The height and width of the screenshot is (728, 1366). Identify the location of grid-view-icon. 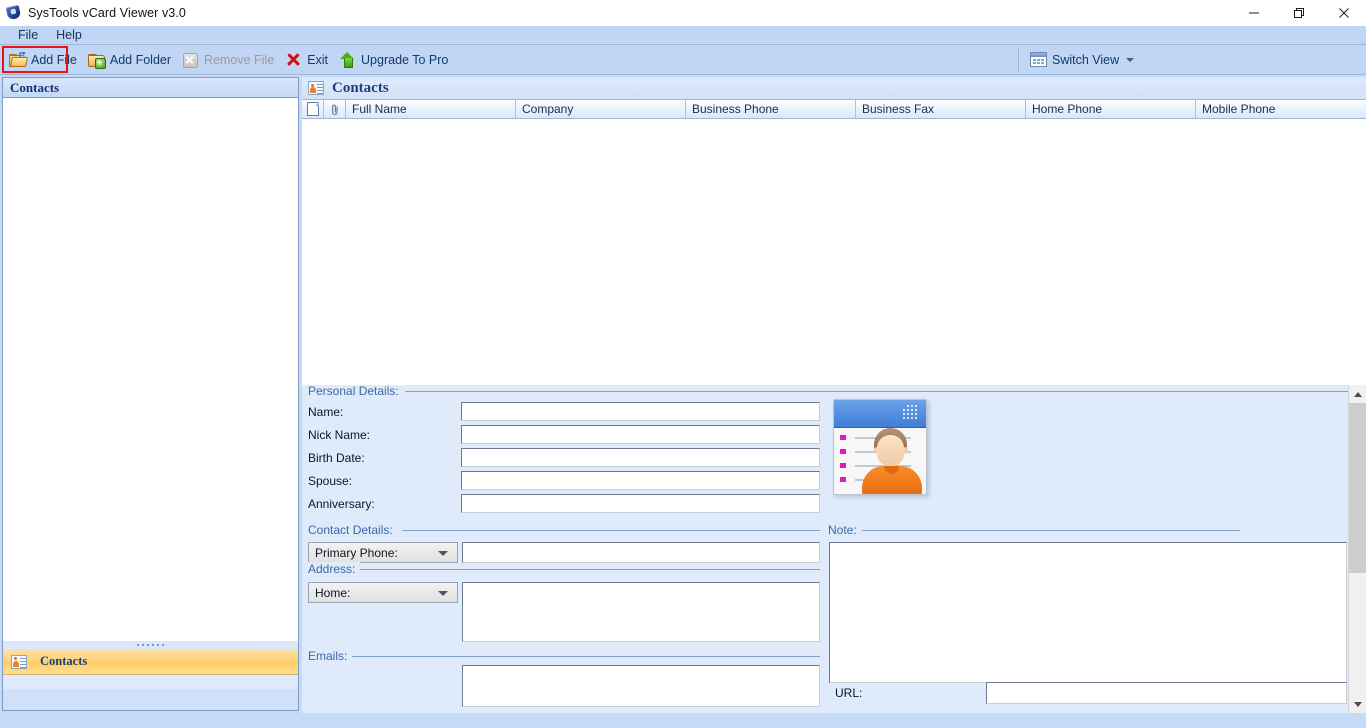
(1038, 59).